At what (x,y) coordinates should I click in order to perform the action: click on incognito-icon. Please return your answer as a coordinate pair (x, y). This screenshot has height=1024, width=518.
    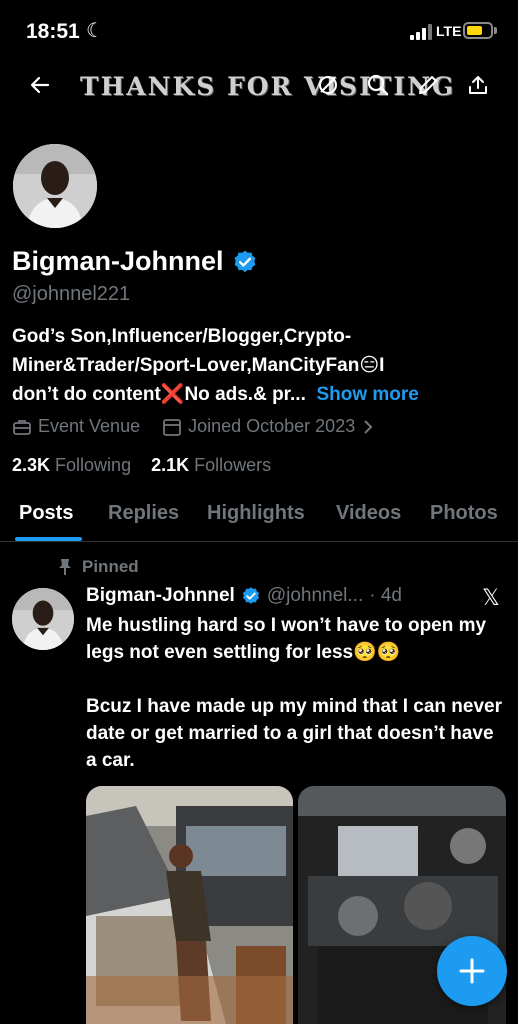
    Looking at the image, I should click on (328, 85).